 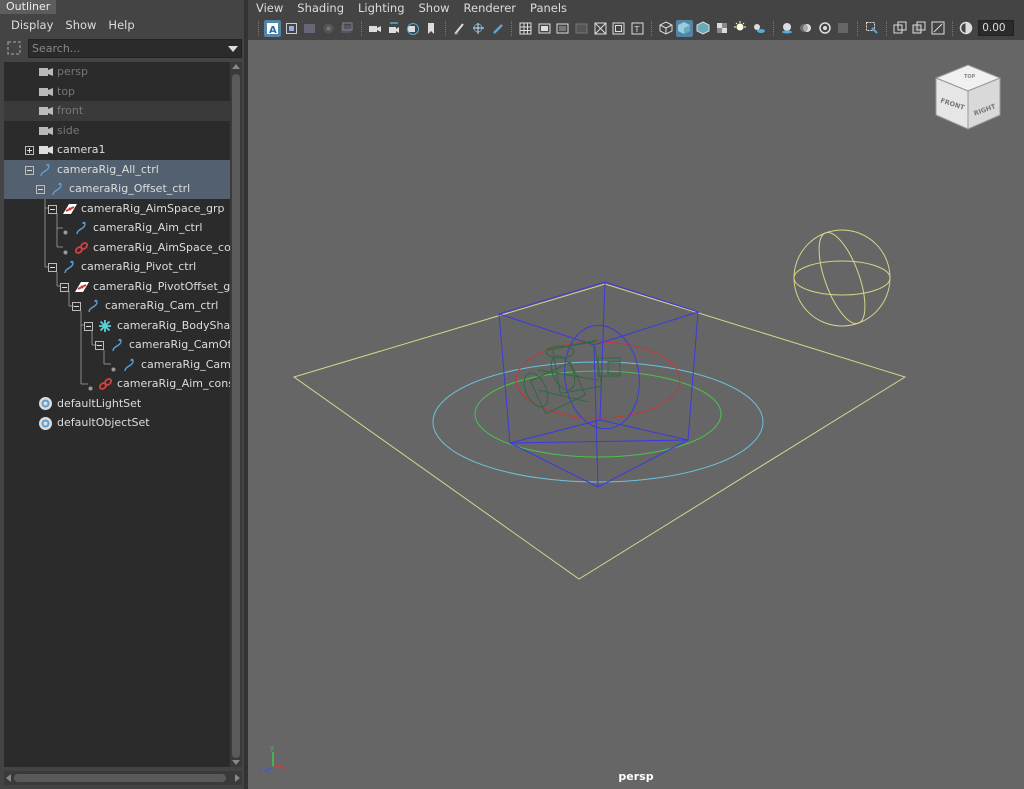 What do you see at coordinates (117, 423) in the screenshot?
I see `tree-row-defaultobjectset: defaultObjectSet` at bounding box center [117, 423].